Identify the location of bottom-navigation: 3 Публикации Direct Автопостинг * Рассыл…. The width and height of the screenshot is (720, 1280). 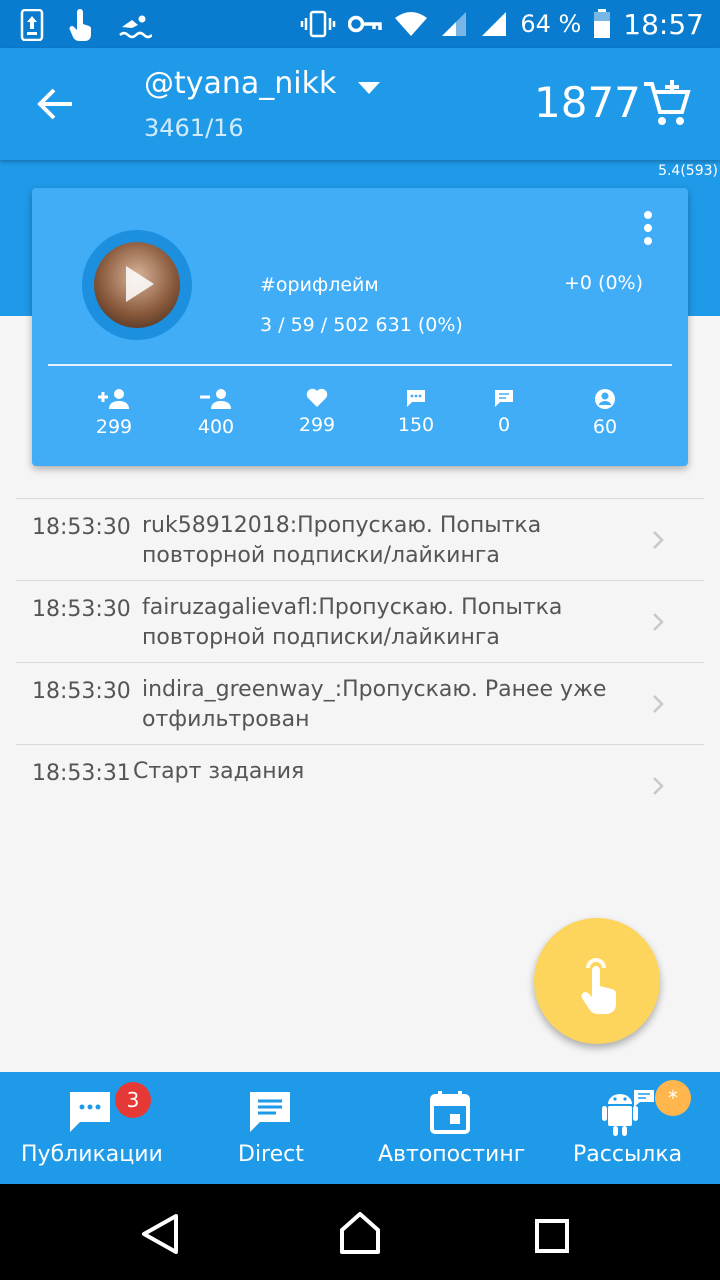
(360, 1128).